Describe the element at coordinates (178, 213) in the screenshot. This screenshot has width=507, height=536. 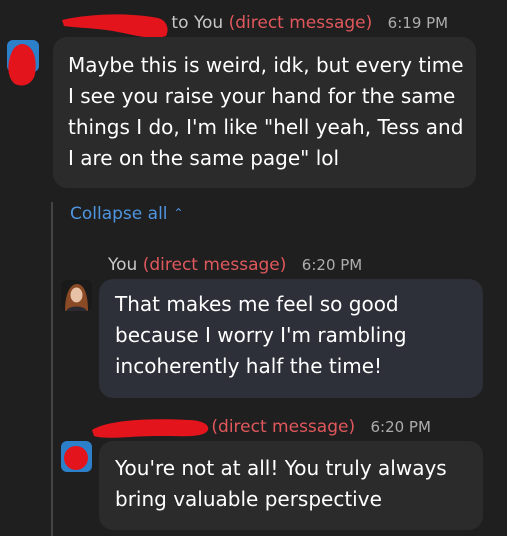
I see `chevron-up-icon: ⌃` at that location.